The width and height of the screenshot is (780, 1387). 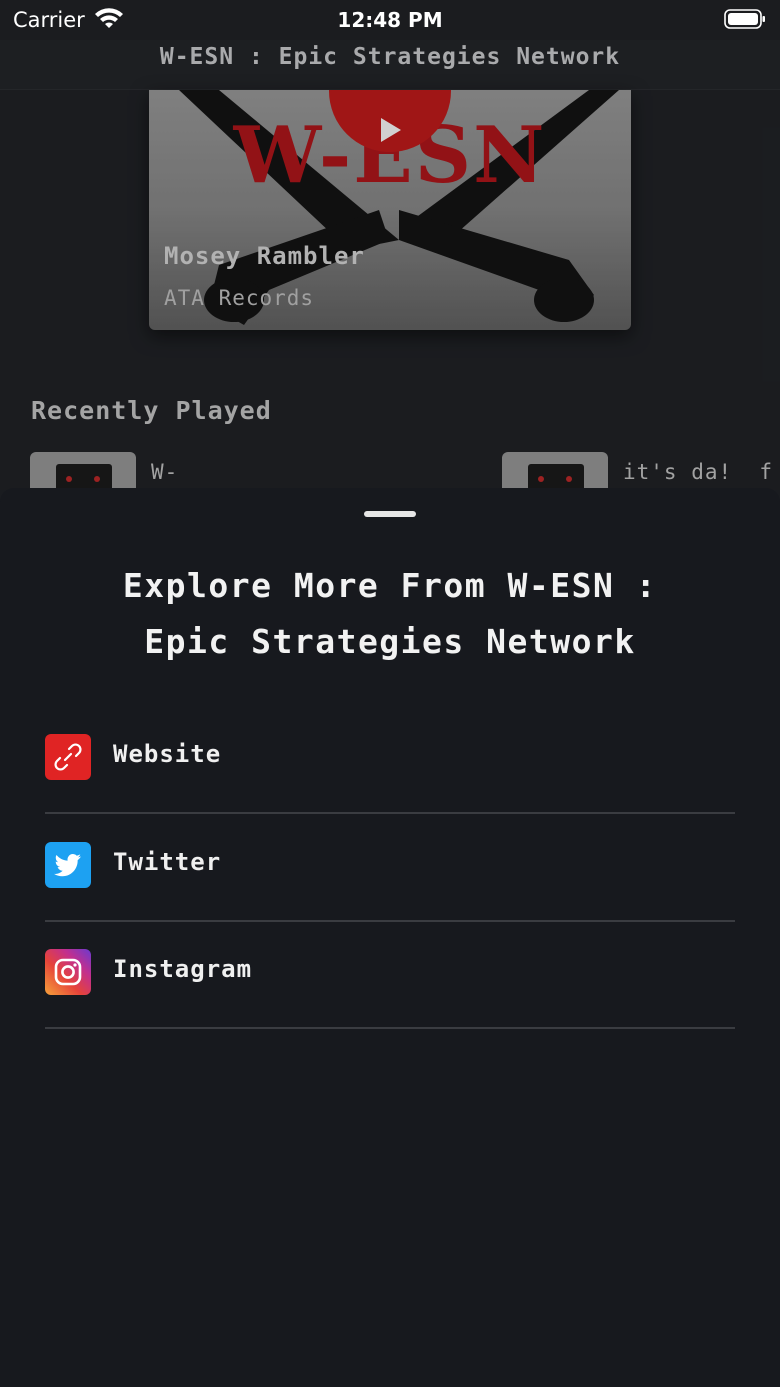 I want to click on website-label: Website, so click(x=167, y=754).